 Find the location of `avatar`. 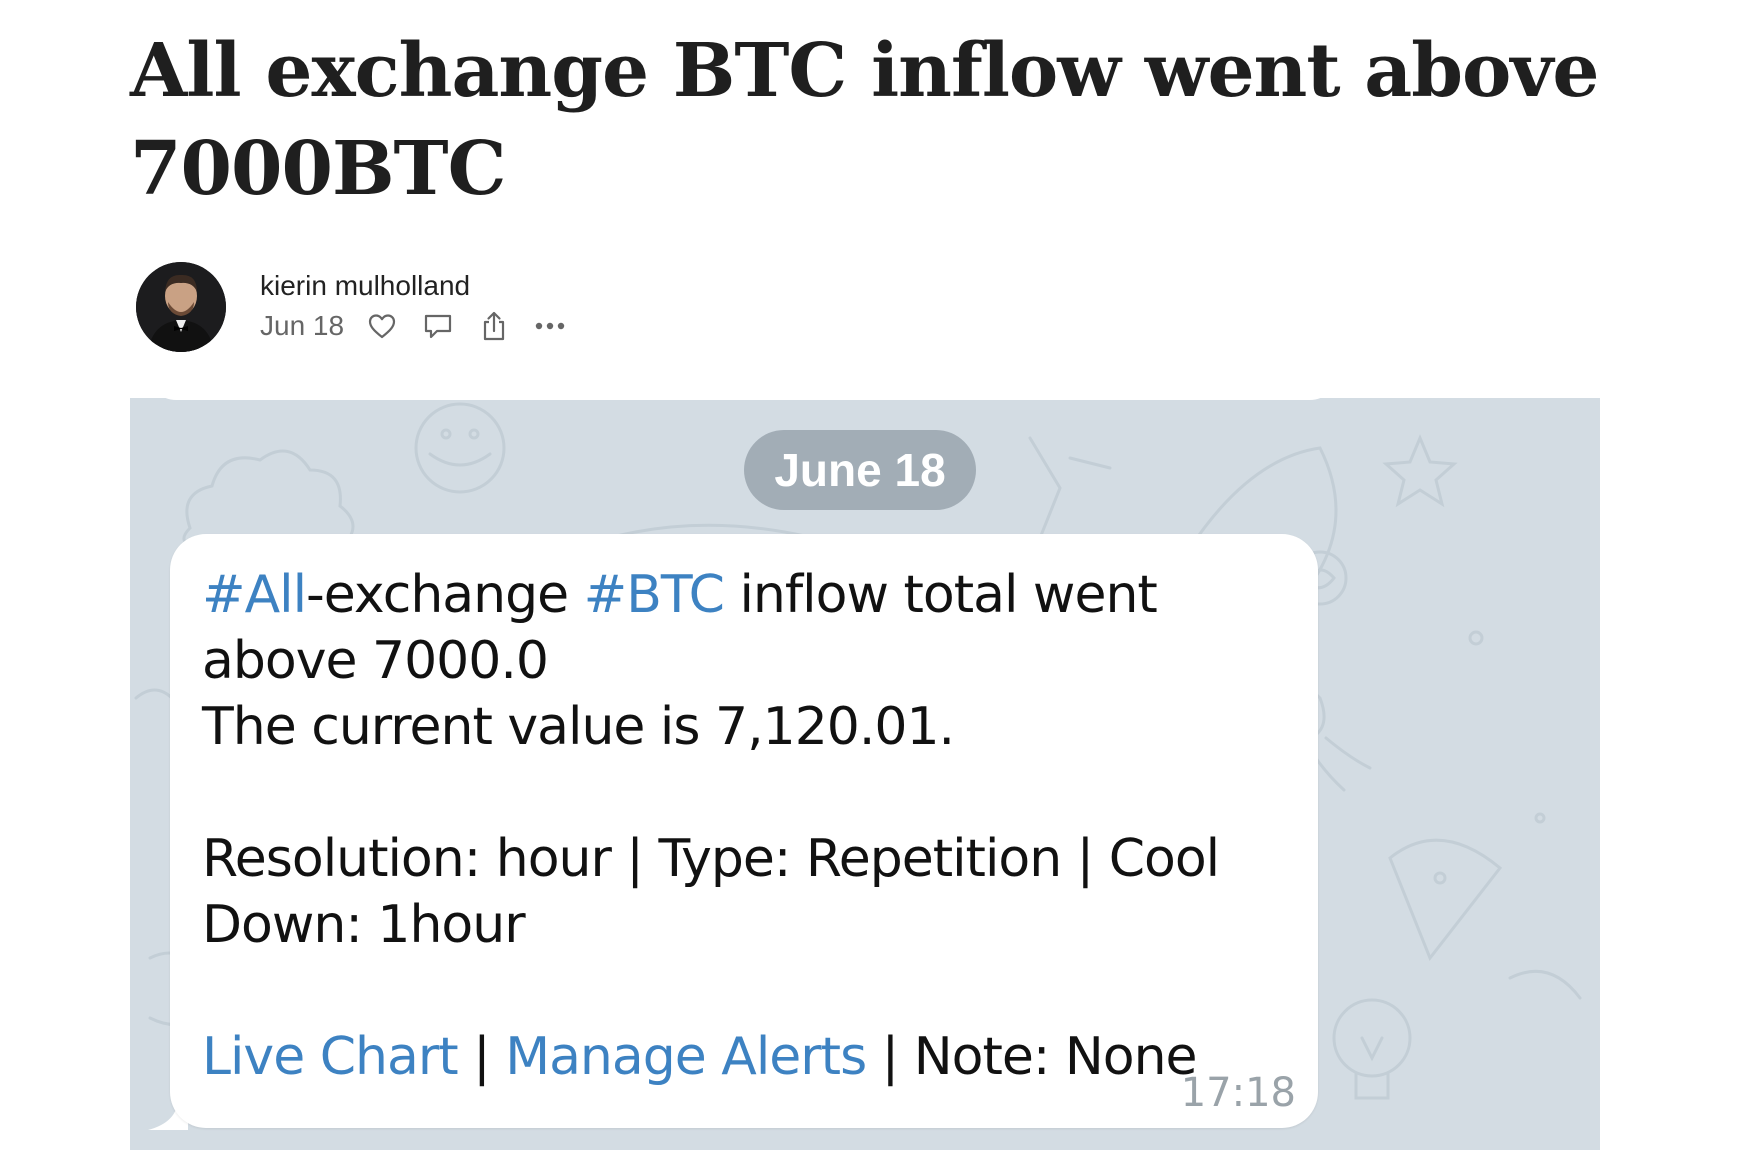

avatar is located at coordinates (181, 307).